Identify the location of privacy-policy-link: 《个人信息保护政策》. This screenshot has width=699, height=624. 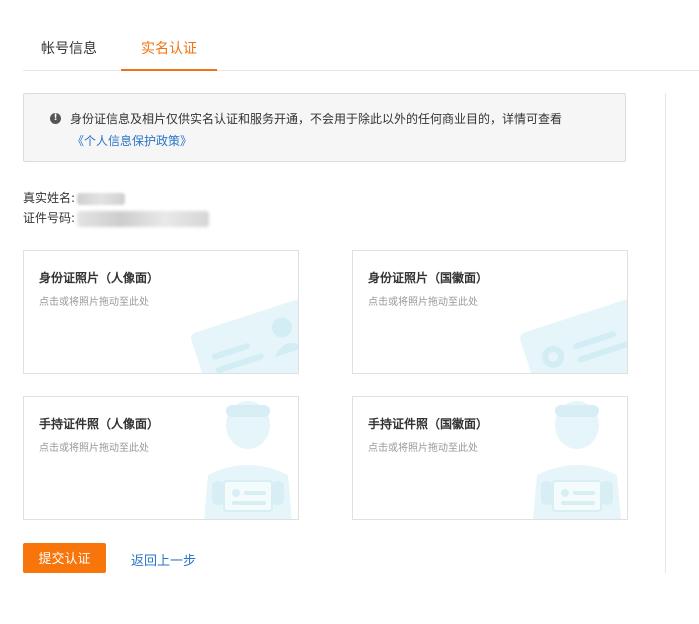
(132, 140).